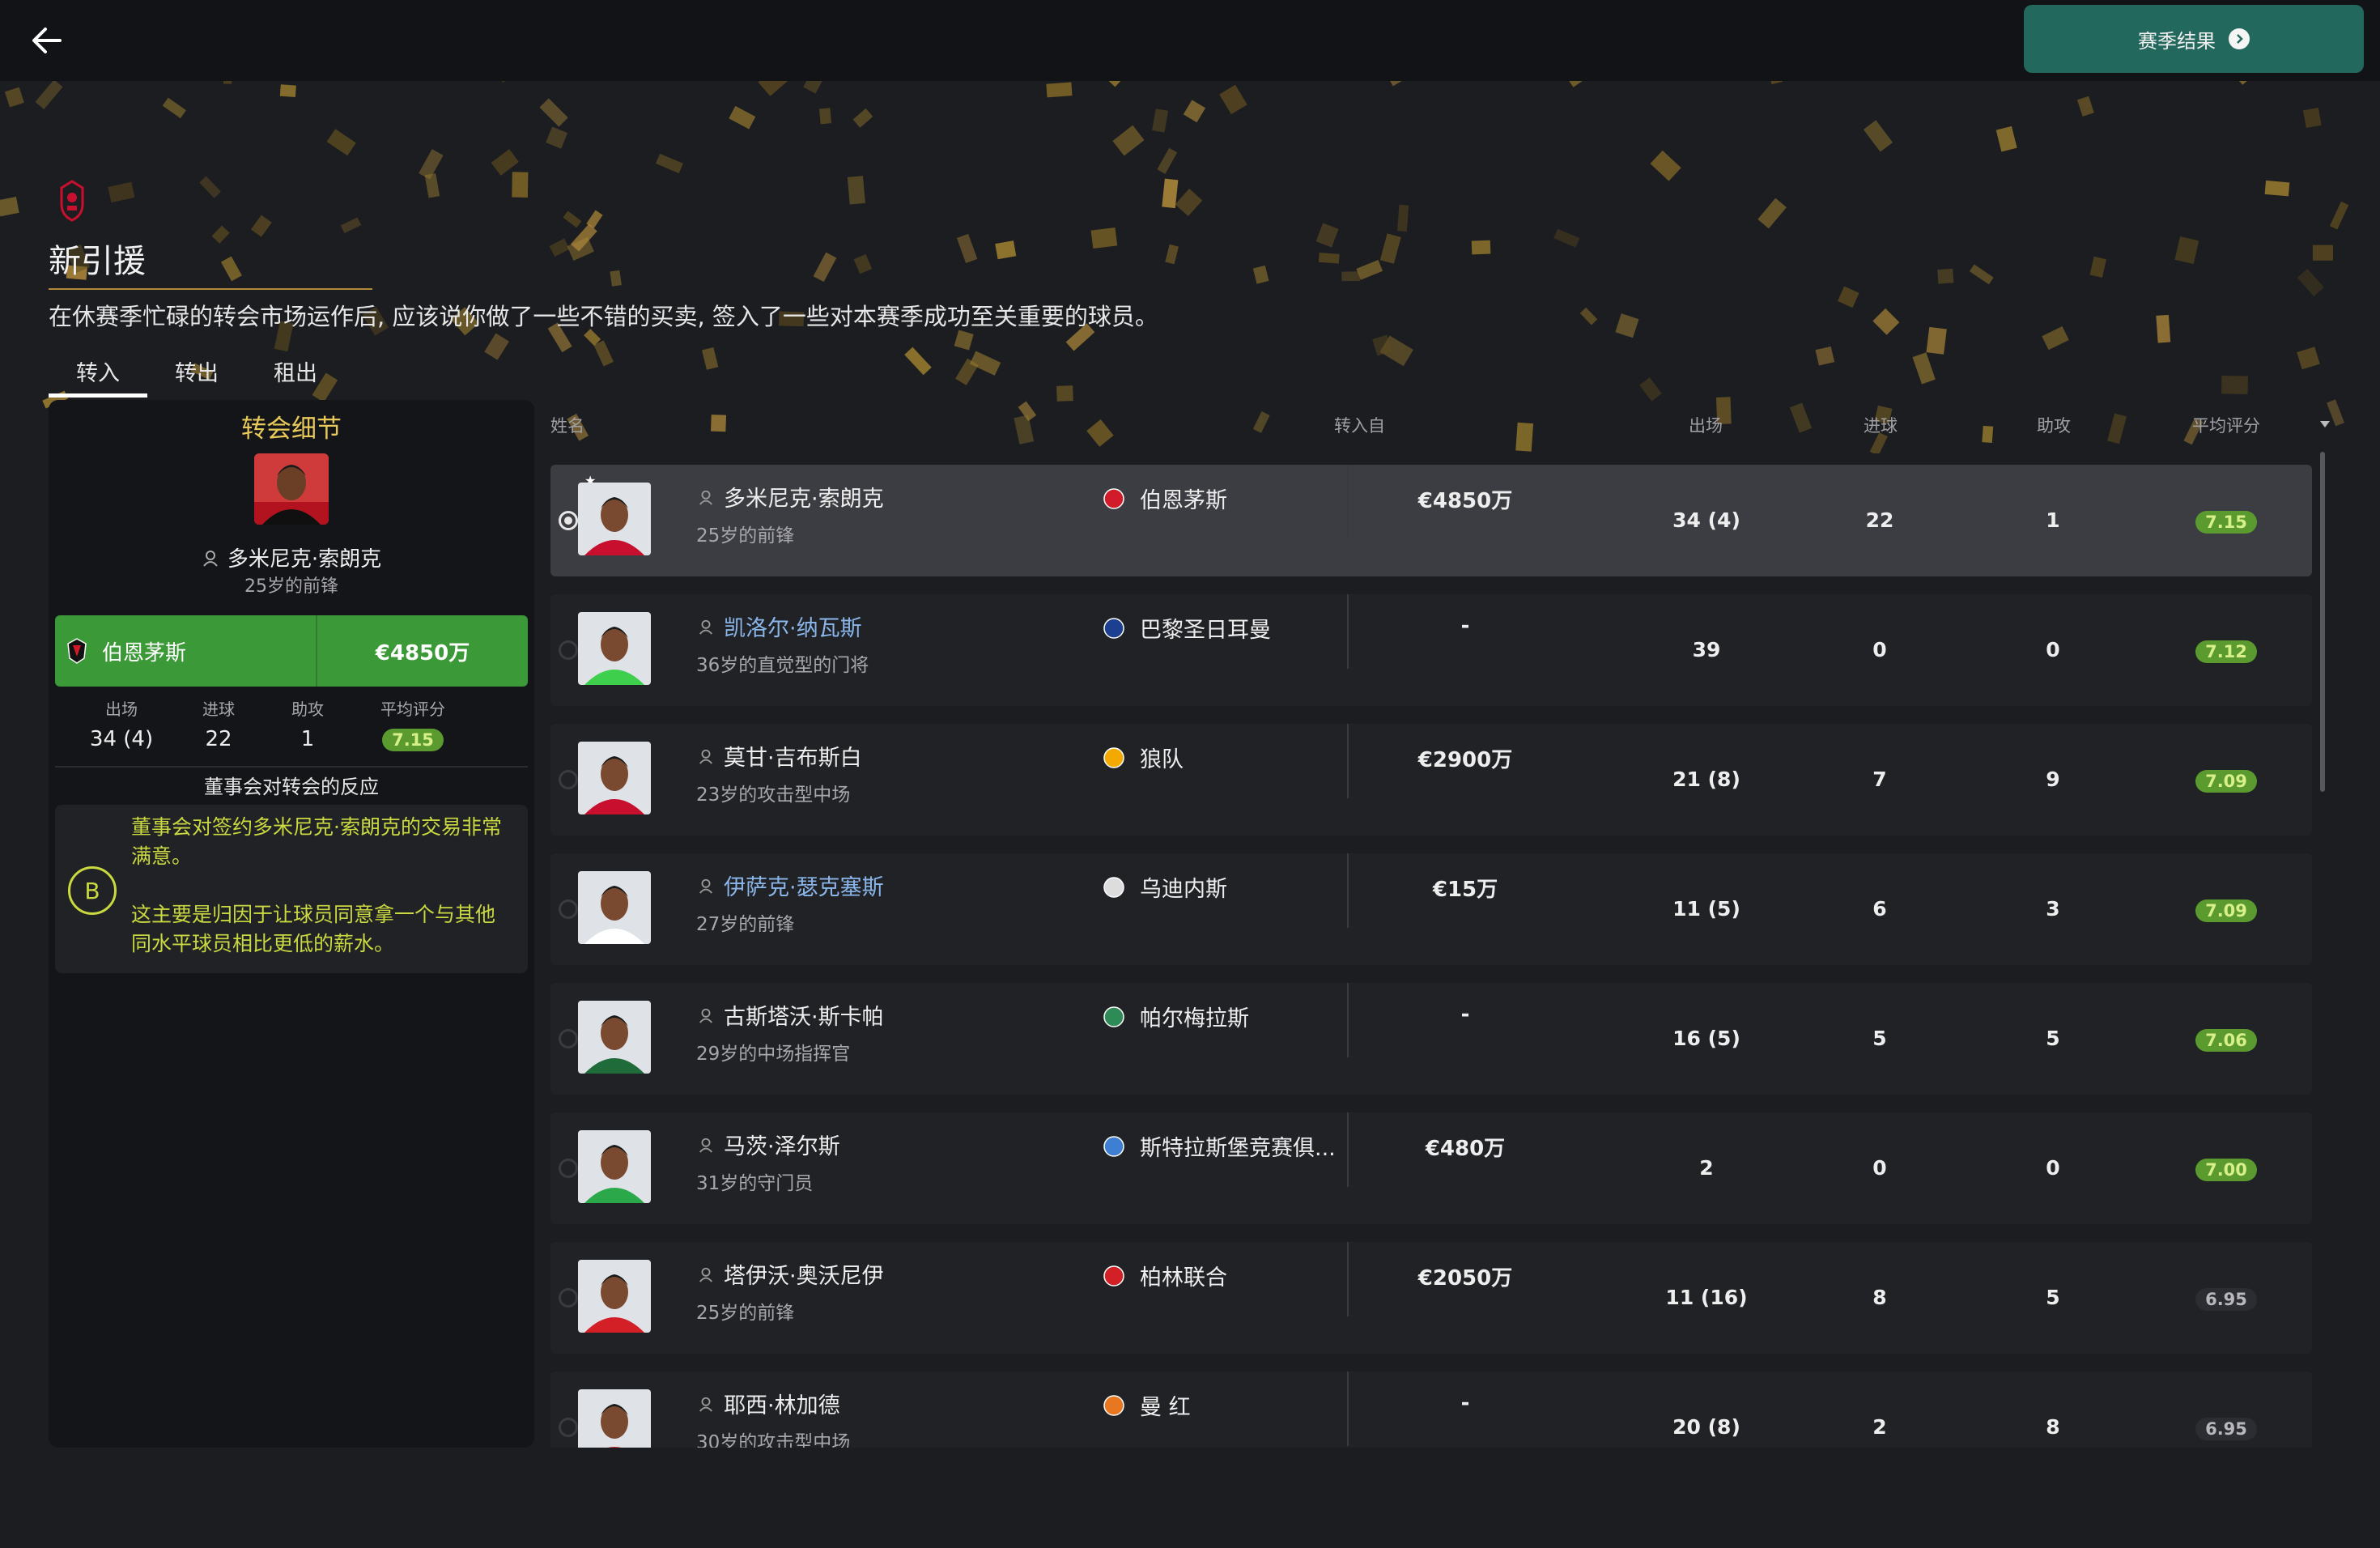  I want to click on scrollbar, so click(2322, 622).